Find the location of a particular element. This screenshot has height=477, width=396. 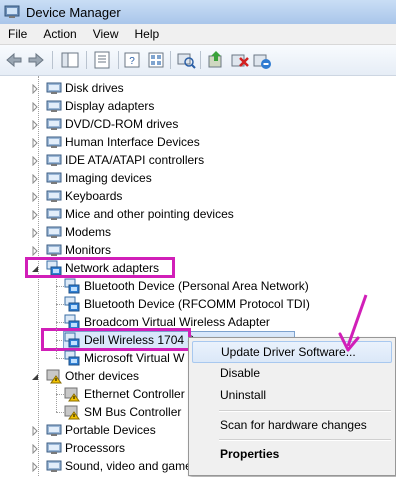

mouse-icon is located at coordinates (54, 214).